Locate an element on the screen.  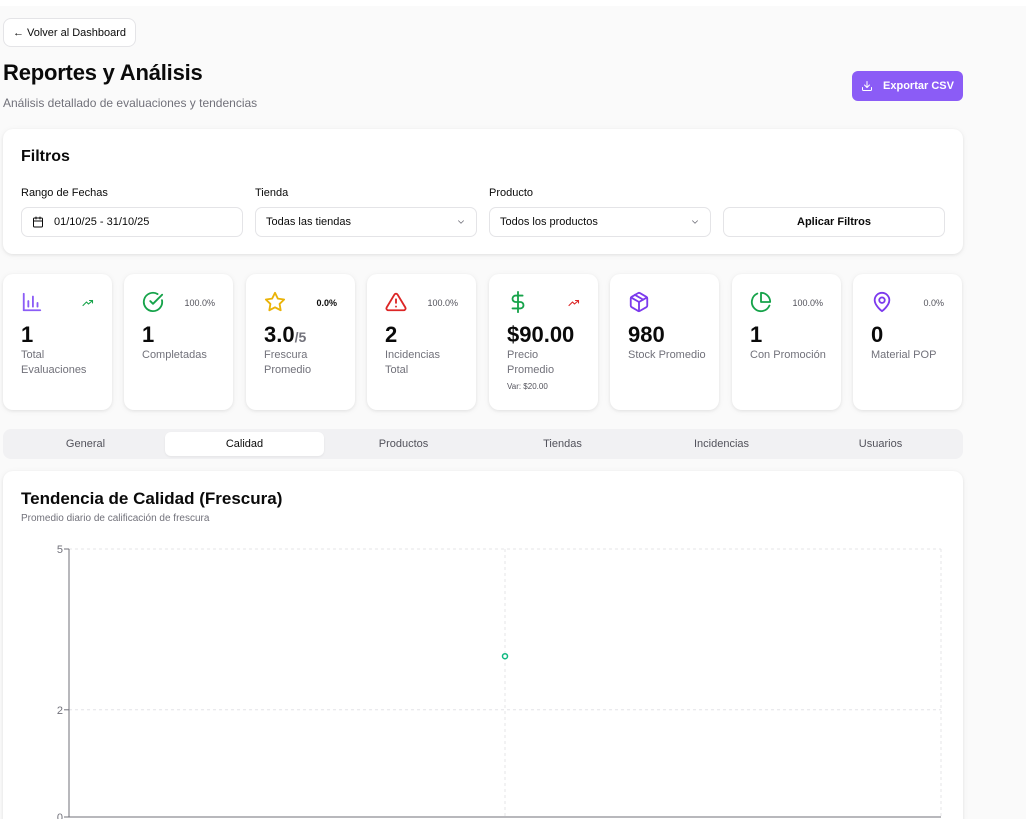
star-icon is located at coordinates (275, 301).